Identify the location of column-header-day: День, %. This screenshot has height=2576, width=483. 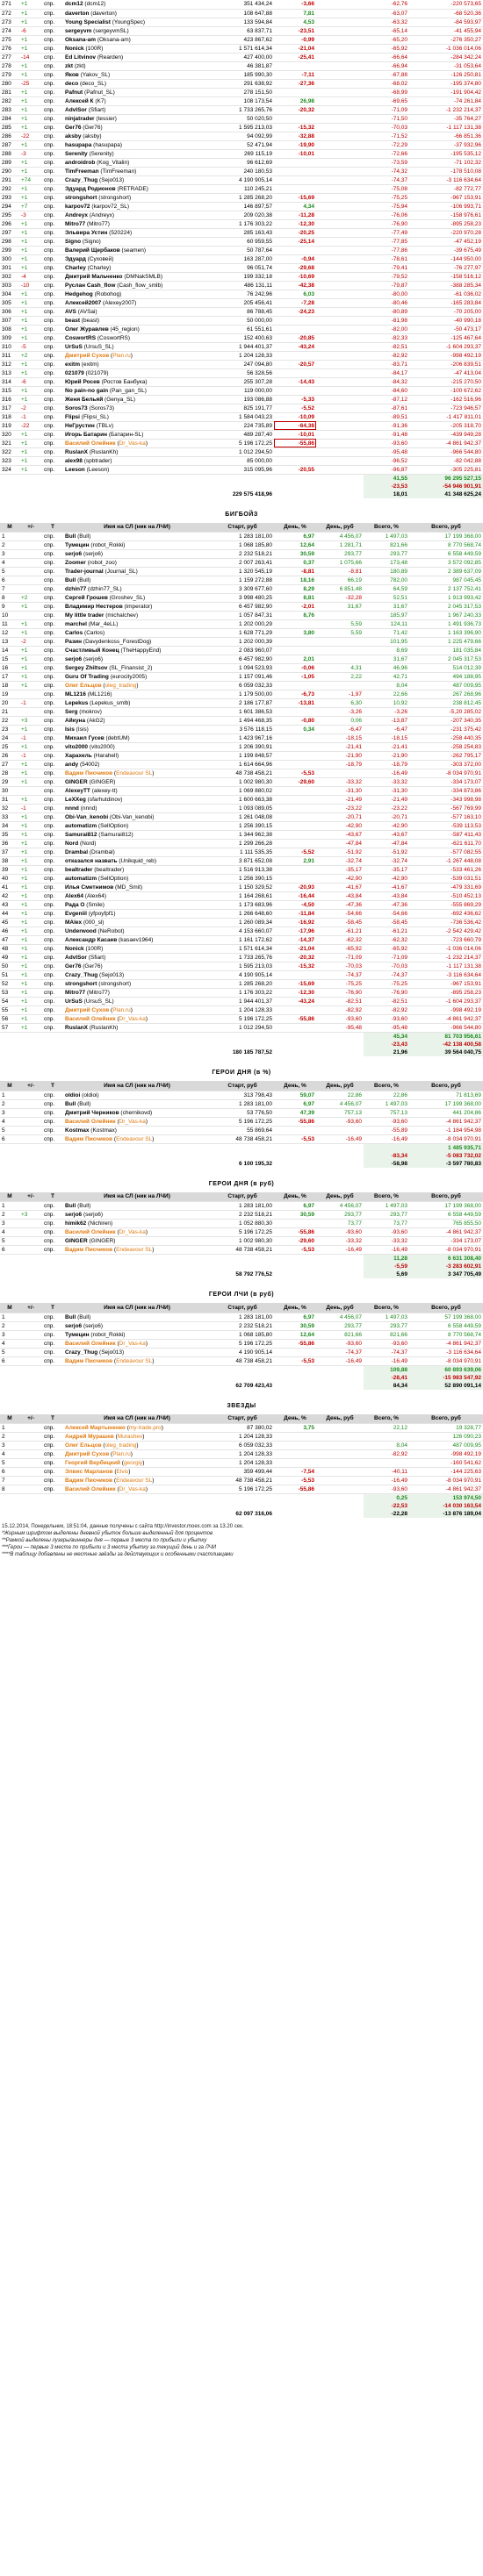
(295, 1308).